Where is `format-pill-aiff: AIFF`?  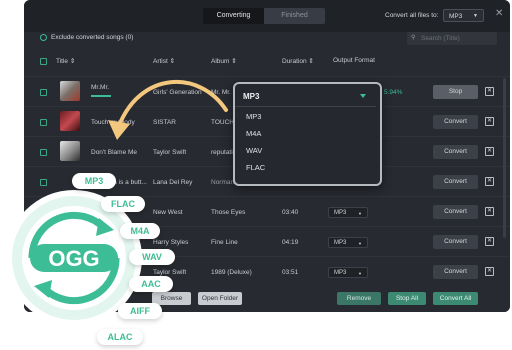
format-pill-aiff: AIFF is located at coordinates (140, 311).